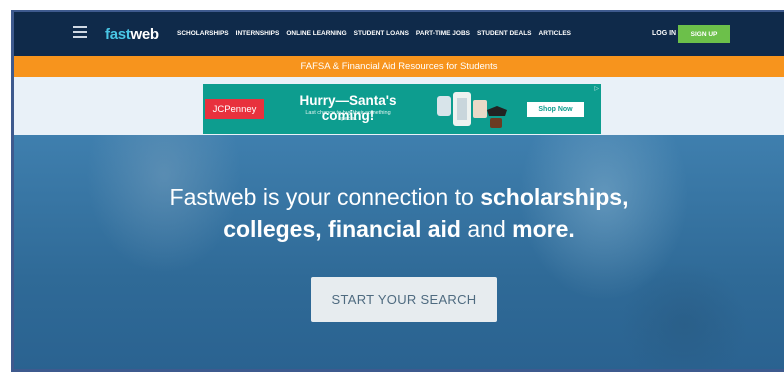  I want to click on shop-now-button: Shop Now, so click(555, 109).